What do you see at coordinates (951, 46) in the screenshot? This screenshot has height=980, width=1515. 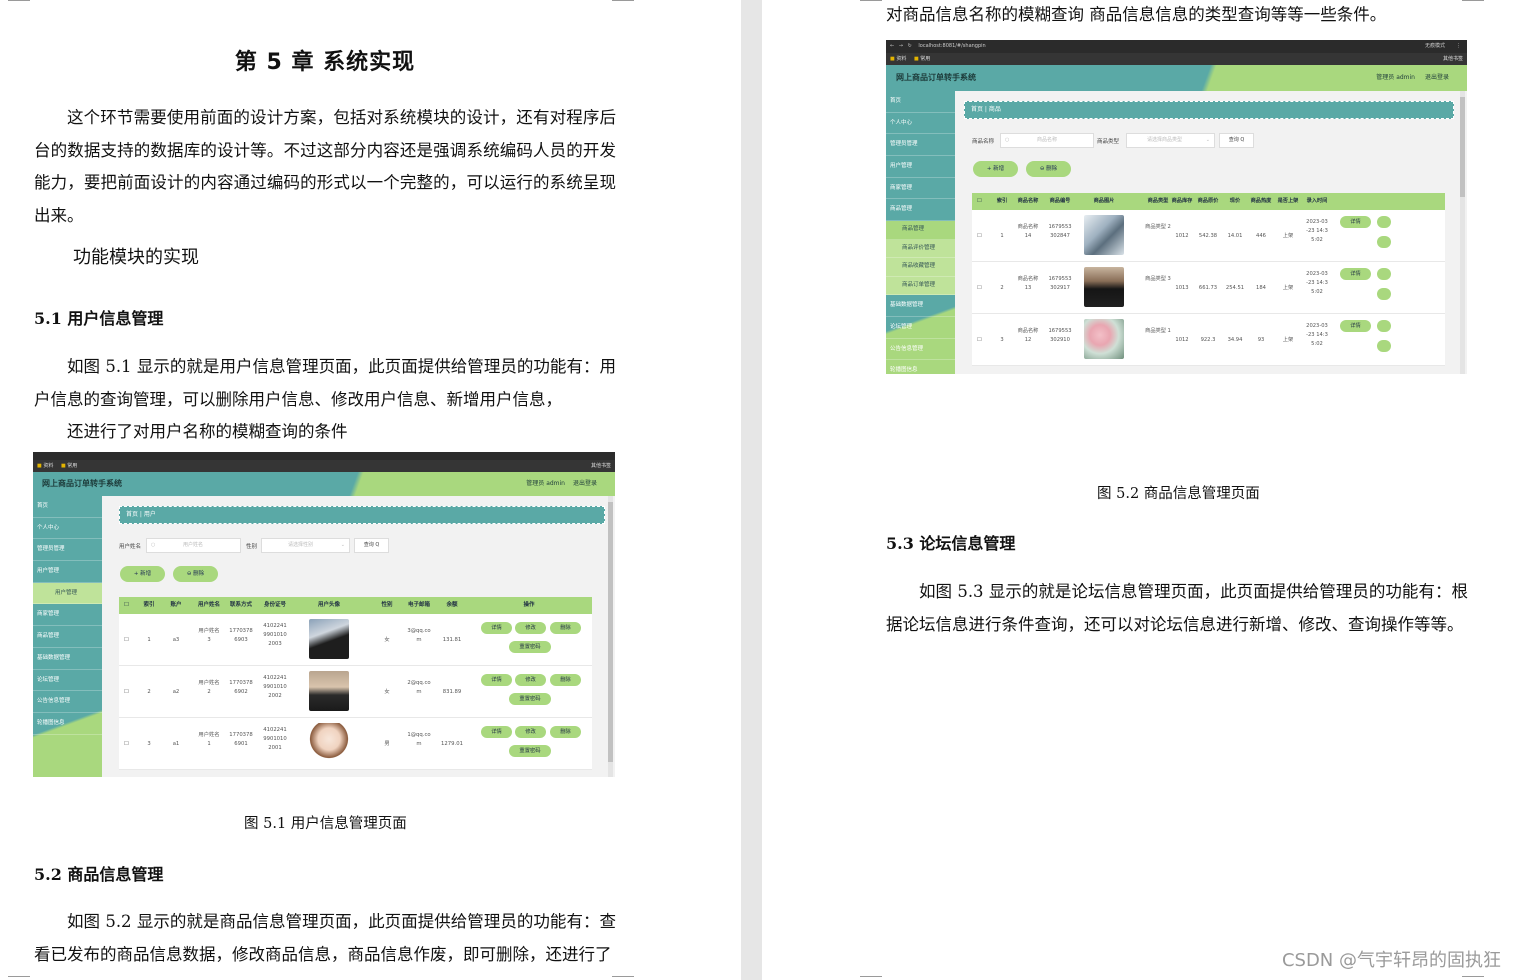 I see `url-text: localhost:8081/#/shangpin` at bounding box center [951, 46].